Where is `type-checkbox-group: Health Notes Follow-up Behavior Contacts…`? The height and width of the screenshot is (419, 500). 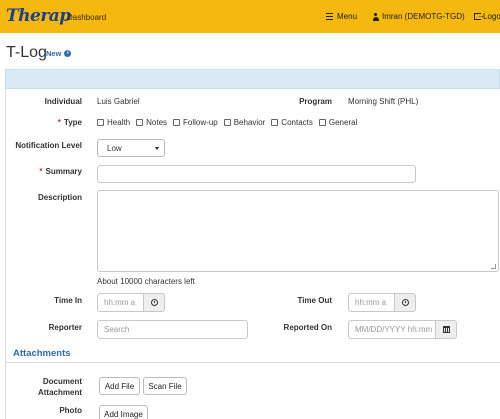
type-checkbox-group: Health Notes Follow-up Behavior Contacts… is located at coordinates (230, 122).